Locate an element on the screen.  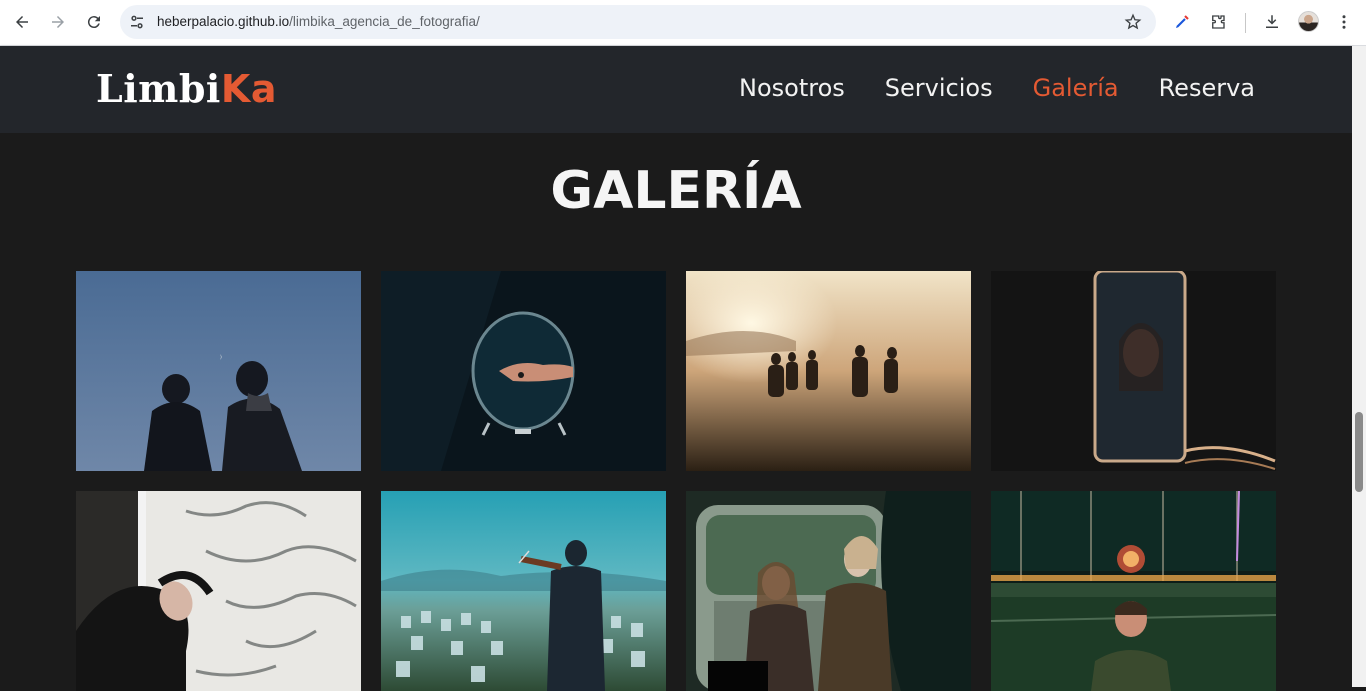
arrow-right-icon is located at coordinates (58, 22).